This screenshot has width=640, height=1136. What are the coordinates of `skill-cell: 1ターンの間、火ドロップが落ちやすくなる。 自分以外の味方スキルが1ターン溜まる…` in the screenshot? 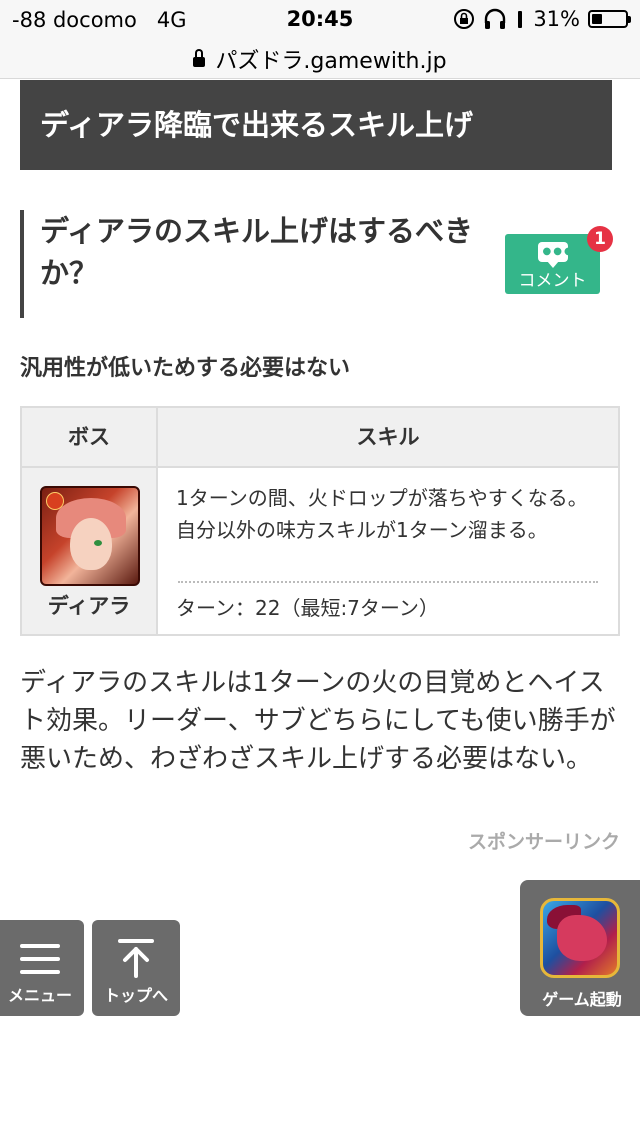 It's located at (388, 551).